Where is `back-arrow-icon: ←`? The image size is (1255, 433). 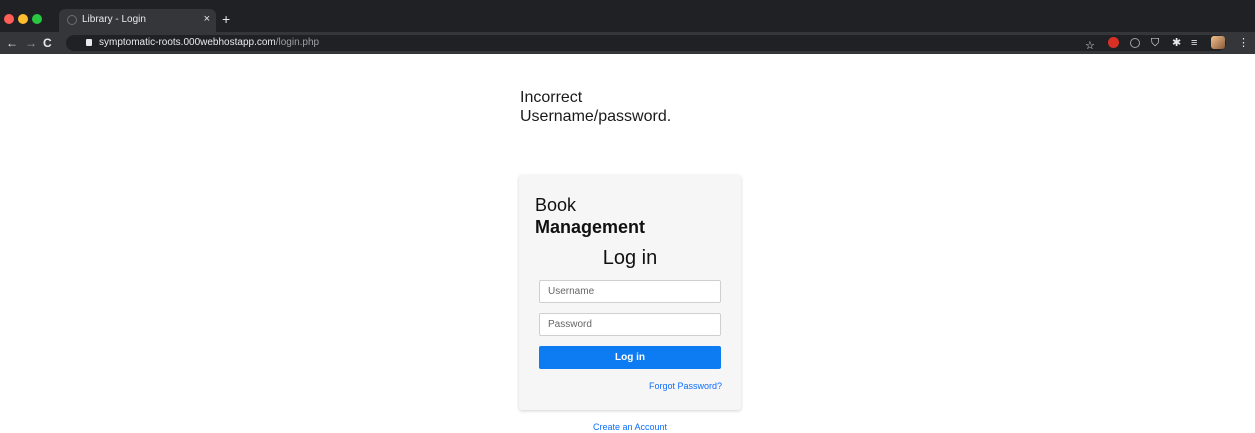
back-arrow-icon: ← is located at coordinates (12, 43).